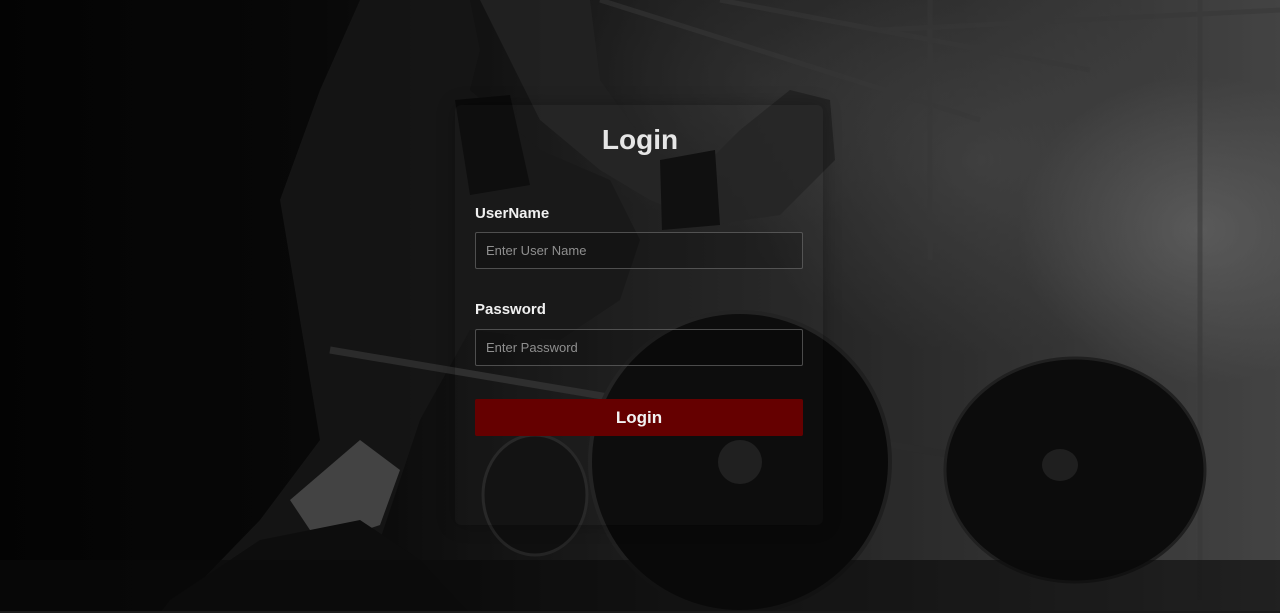 Image resolution: width=1280 pixels, height=613 pixels. What do you see at coordinates (640, 139) in the screenshot?
I see `login-title: Login` at bounding box center [640, 139].